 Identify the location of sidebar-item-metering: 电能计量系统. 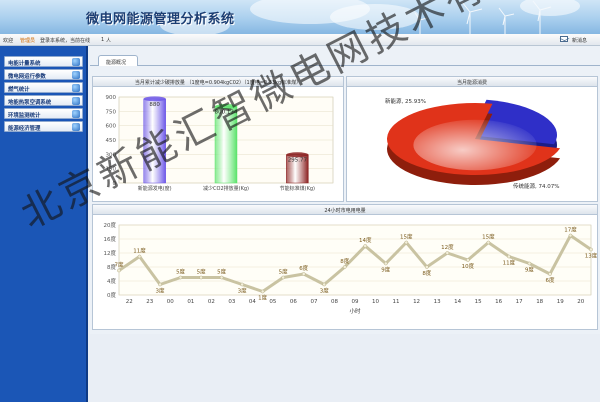
(43, 61).